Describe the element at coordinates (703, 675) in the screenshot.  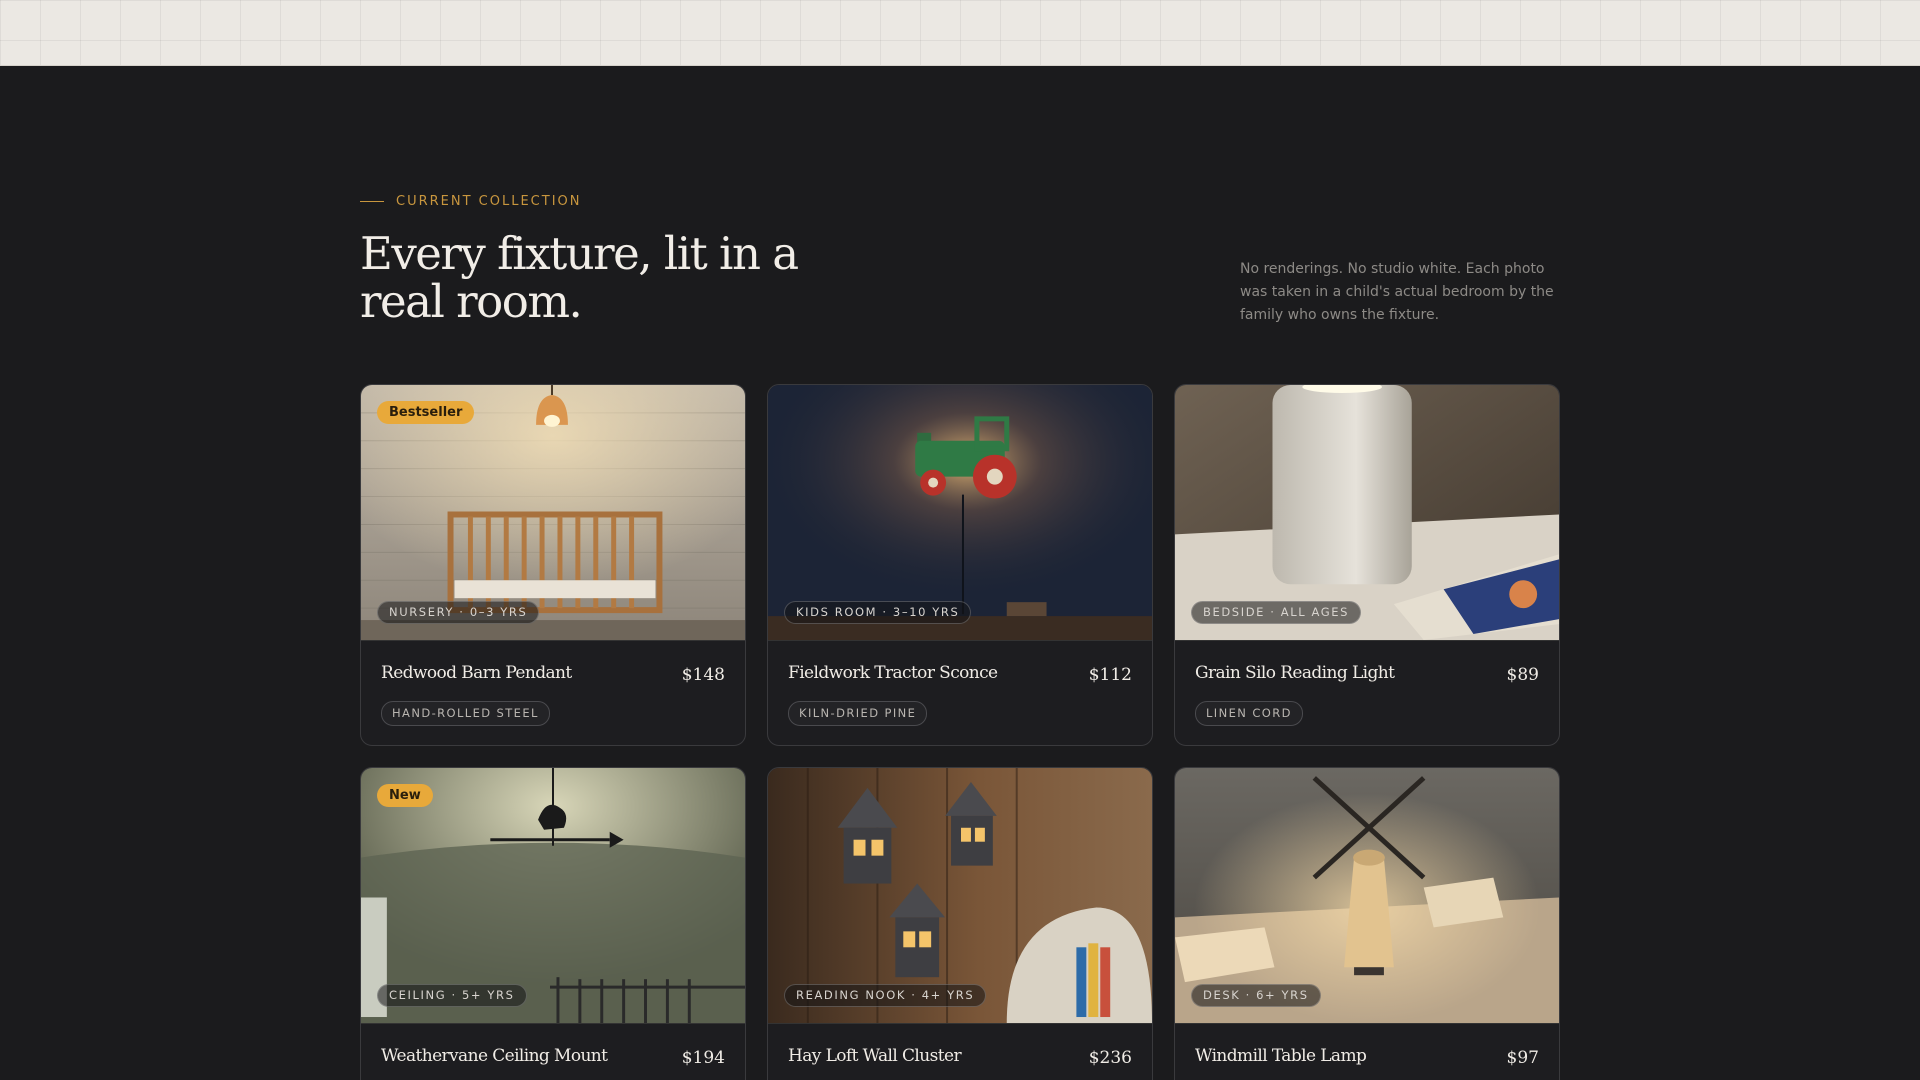
I see `product-price: $148` at that location.